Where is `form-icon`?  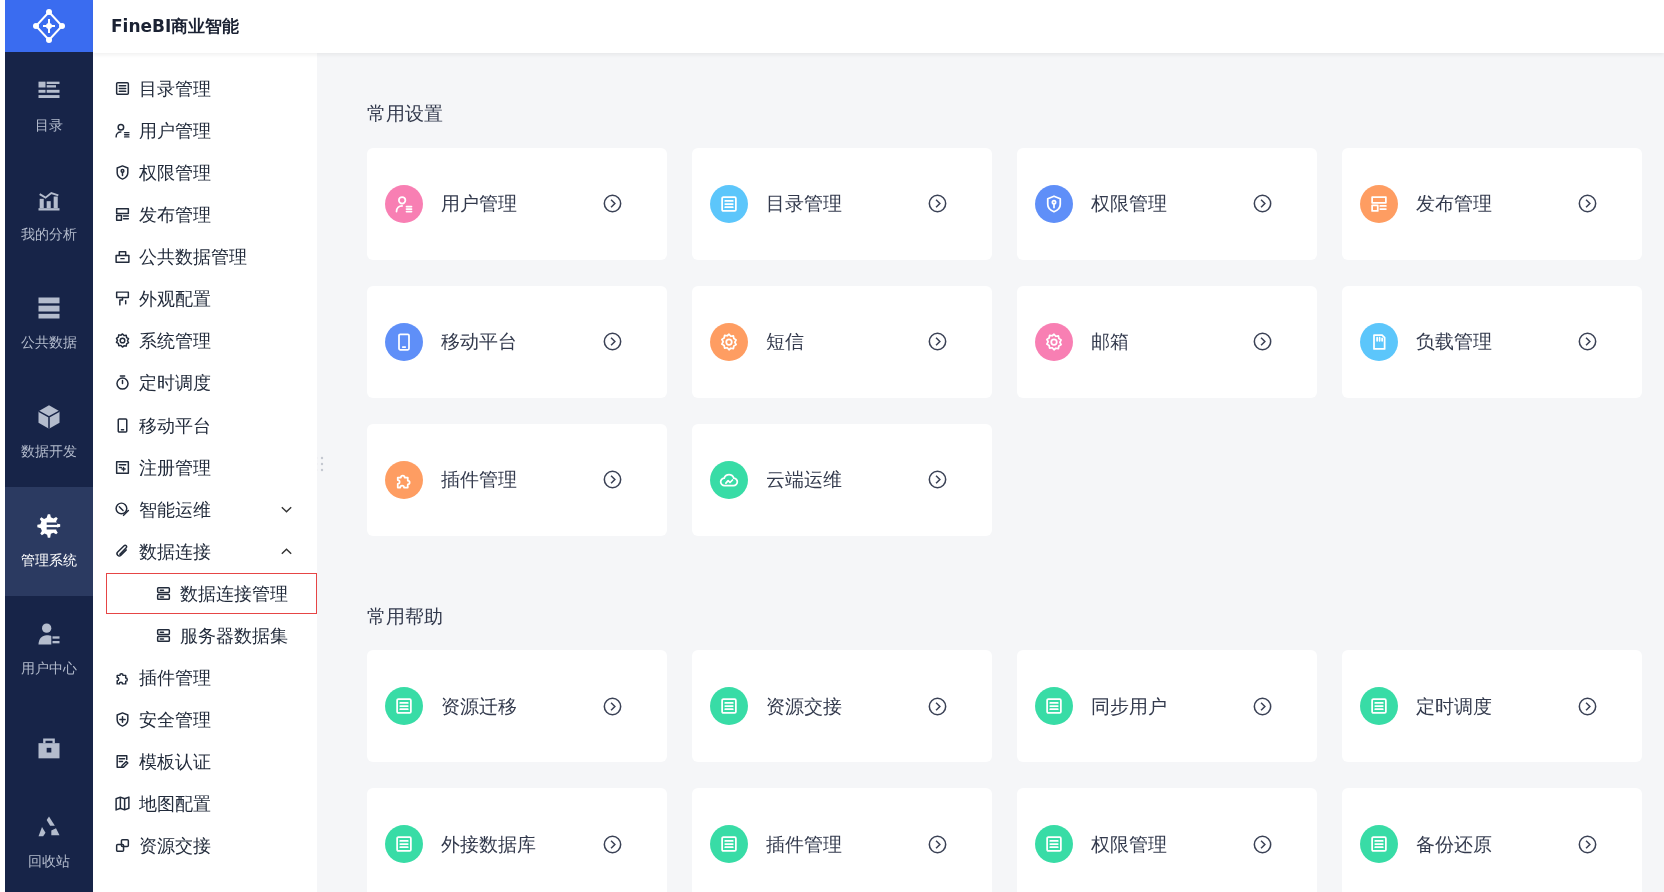 form-icon is located at coordinates (122, 467).